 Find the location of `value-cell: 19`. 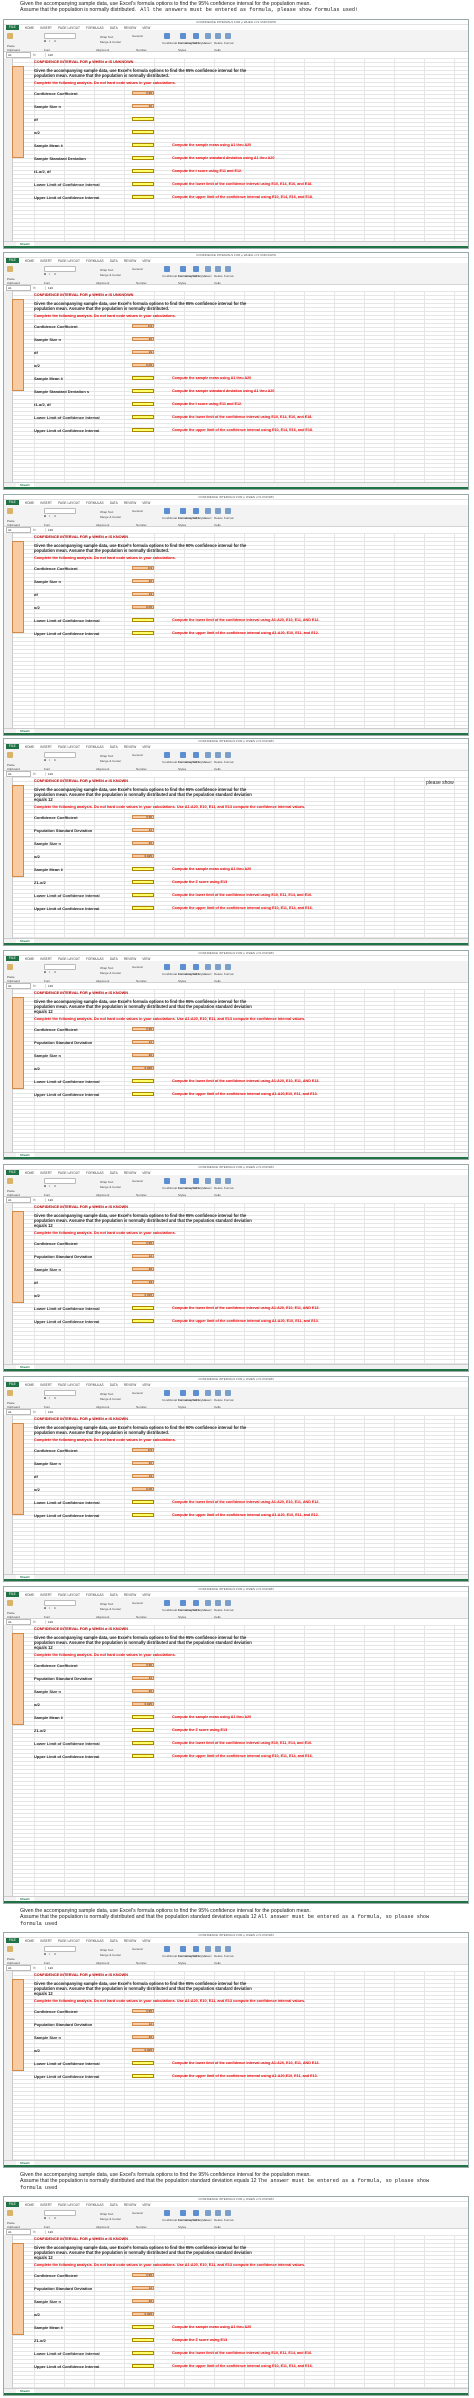

value-cell: 19 is located at coordinates (143, 594).